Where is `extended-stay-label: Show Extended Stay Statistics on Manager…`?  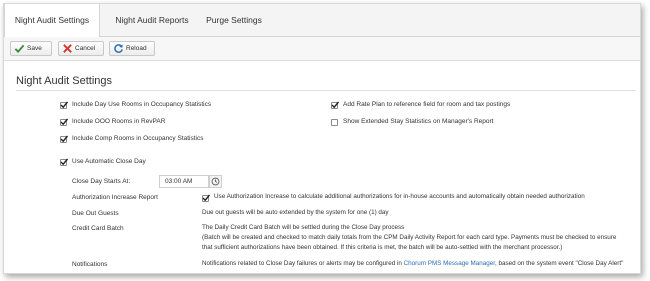
extended-stay-label: Show Extended Stay Statistics on Manager… is located at coordinates (418, 121).